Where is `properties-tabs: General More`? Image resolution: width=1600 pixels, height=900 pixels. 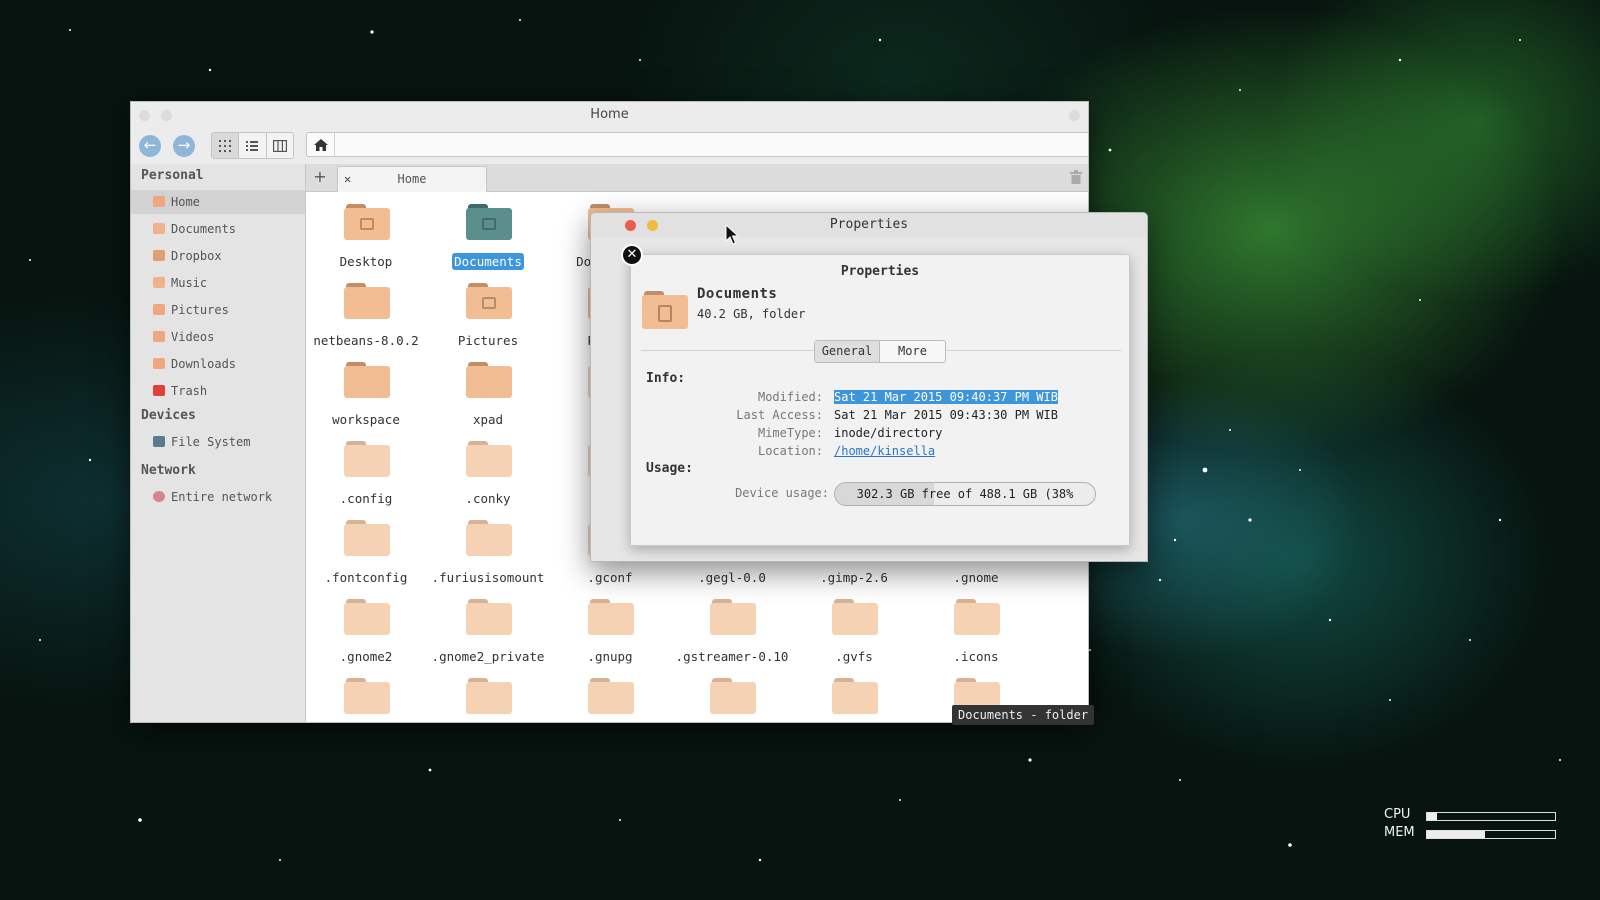 properties-tabs: General More is located at coordinates (880, 351).